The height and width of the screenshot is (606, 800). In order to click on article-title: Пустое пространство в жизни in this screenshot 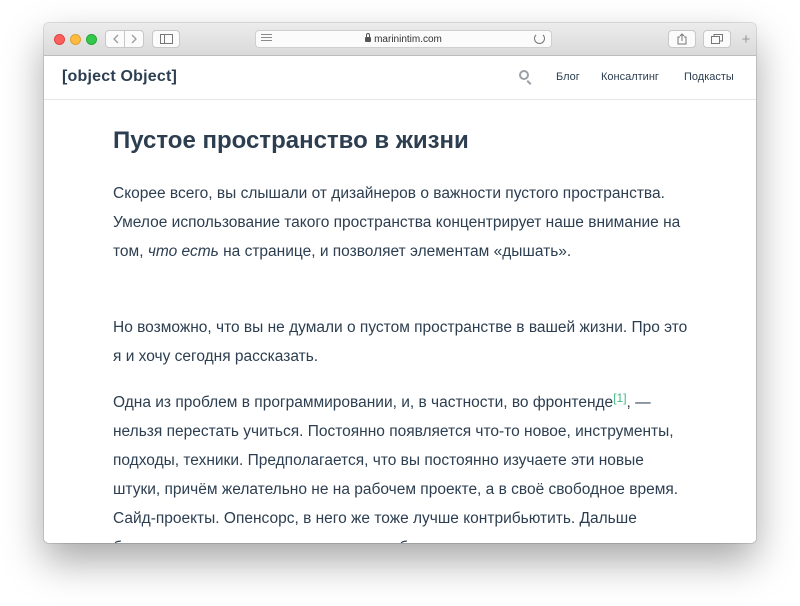, I will do `click(291, 140)`.